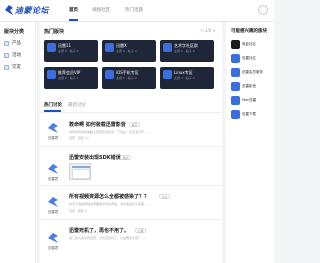 The image size is (320, 263). What do you see at coordinates (249, 31) in the screenshot?
I see `recommend-title: 可能感兴趣的版块` at bounding box center [249, 31].